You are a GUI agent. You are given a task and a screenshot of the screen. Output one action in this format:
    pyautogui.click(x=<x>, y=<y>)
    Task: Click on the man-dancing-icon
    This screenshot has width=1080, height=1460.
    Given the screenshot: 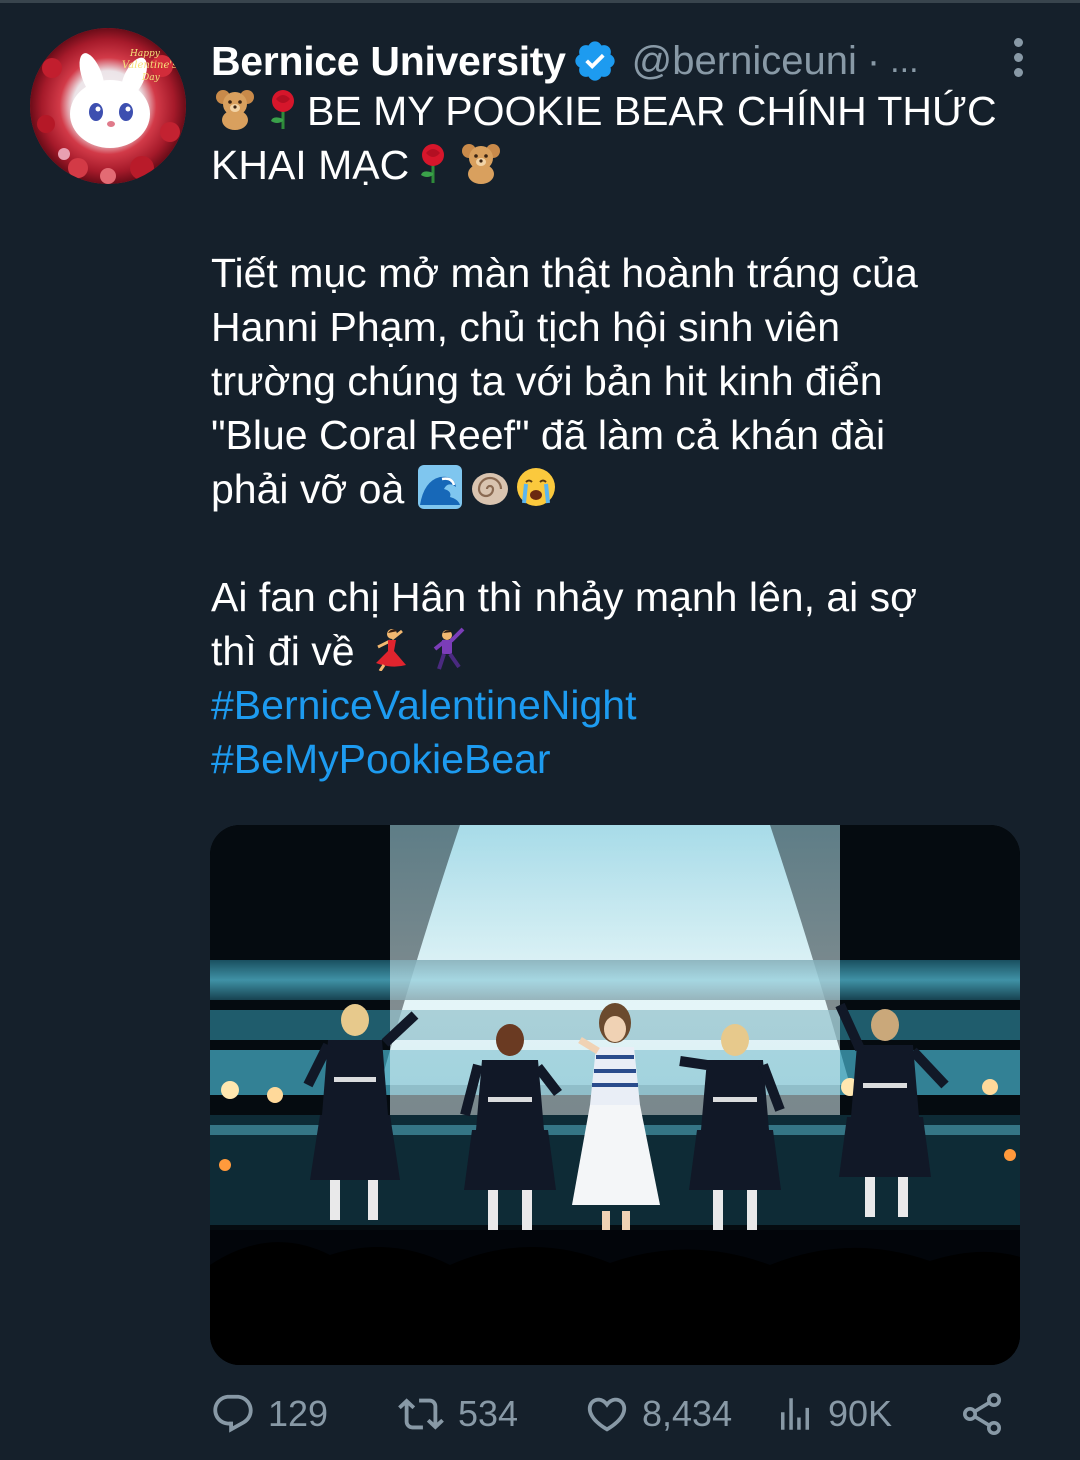 What is the action you would take?
    pyautogui.click(x=449, y=648)
    